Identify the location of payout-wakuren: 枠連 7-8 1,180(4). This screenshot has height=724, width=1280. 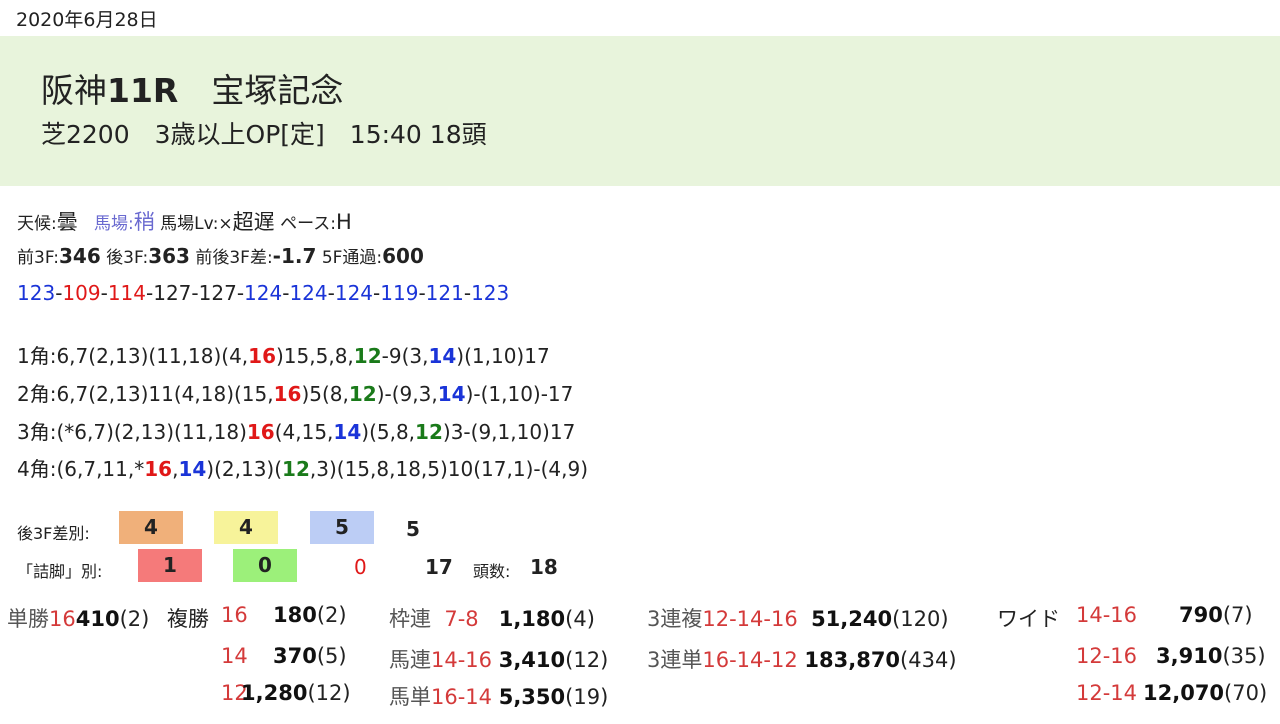
(492, 619).